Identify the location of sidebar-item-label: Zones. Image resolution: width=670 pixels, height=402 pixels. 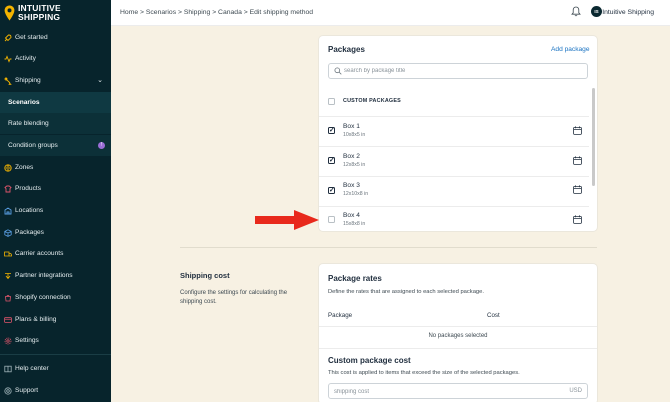
(24, 167).